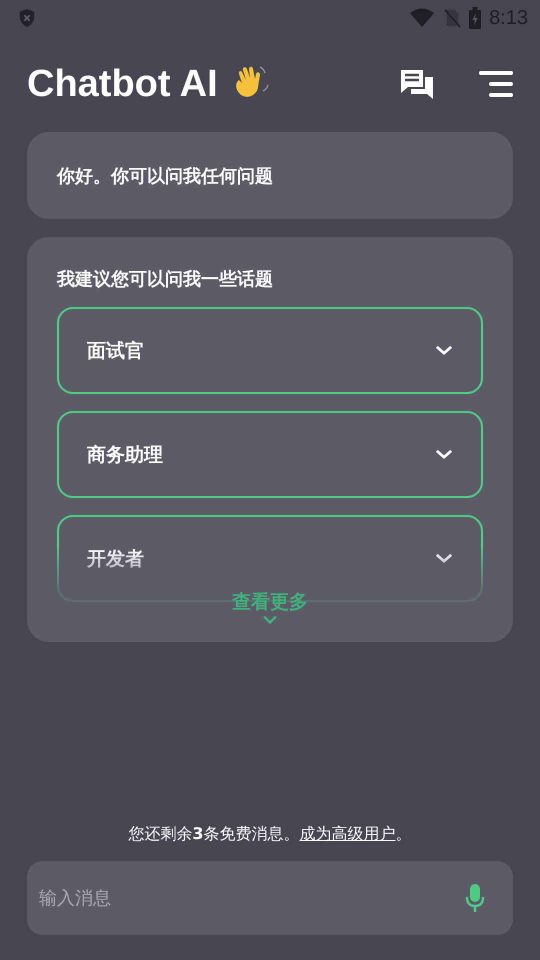  What do you see at coordinates (165, 176) in the screenshot?
I see `greeting-text: 你好。你可以问我任何问题` at bounding box center [165, 176].